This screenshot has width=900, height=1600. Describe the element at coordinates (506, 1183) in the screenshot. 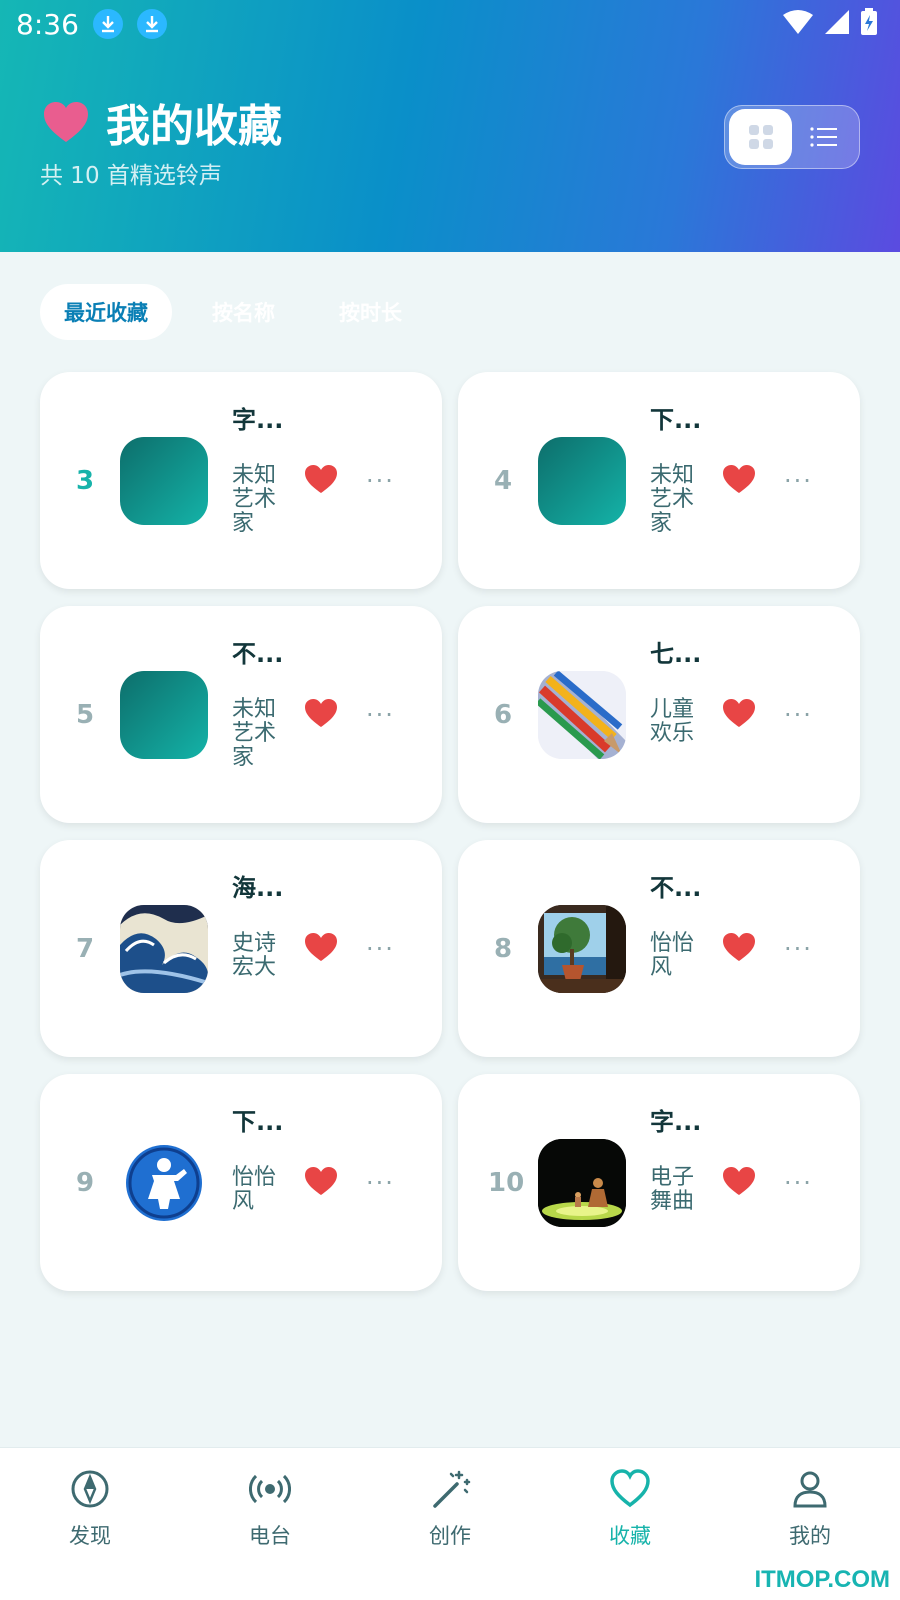

I see `song-rank: 10` at that location.